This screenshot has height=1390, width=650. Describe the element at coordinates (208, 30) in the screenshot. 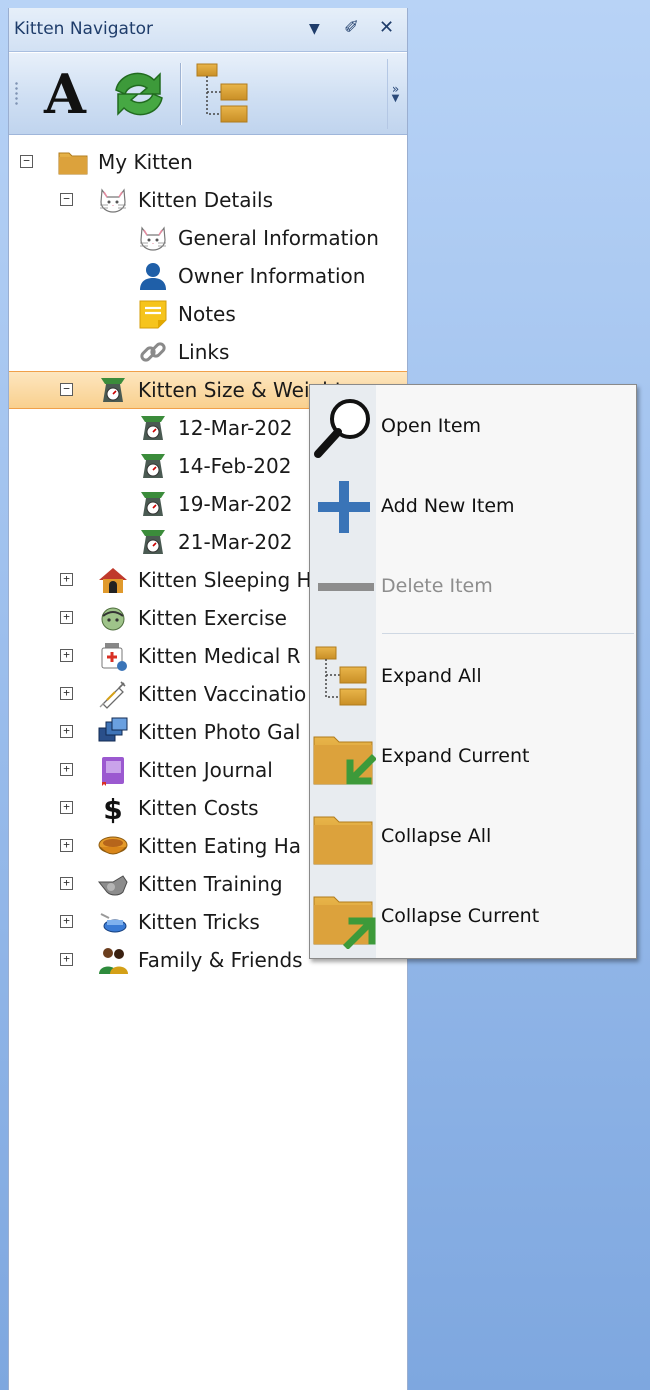

I see `panel-titlebar: Kitten Navigator ▼ ✐ ✕` at that location.